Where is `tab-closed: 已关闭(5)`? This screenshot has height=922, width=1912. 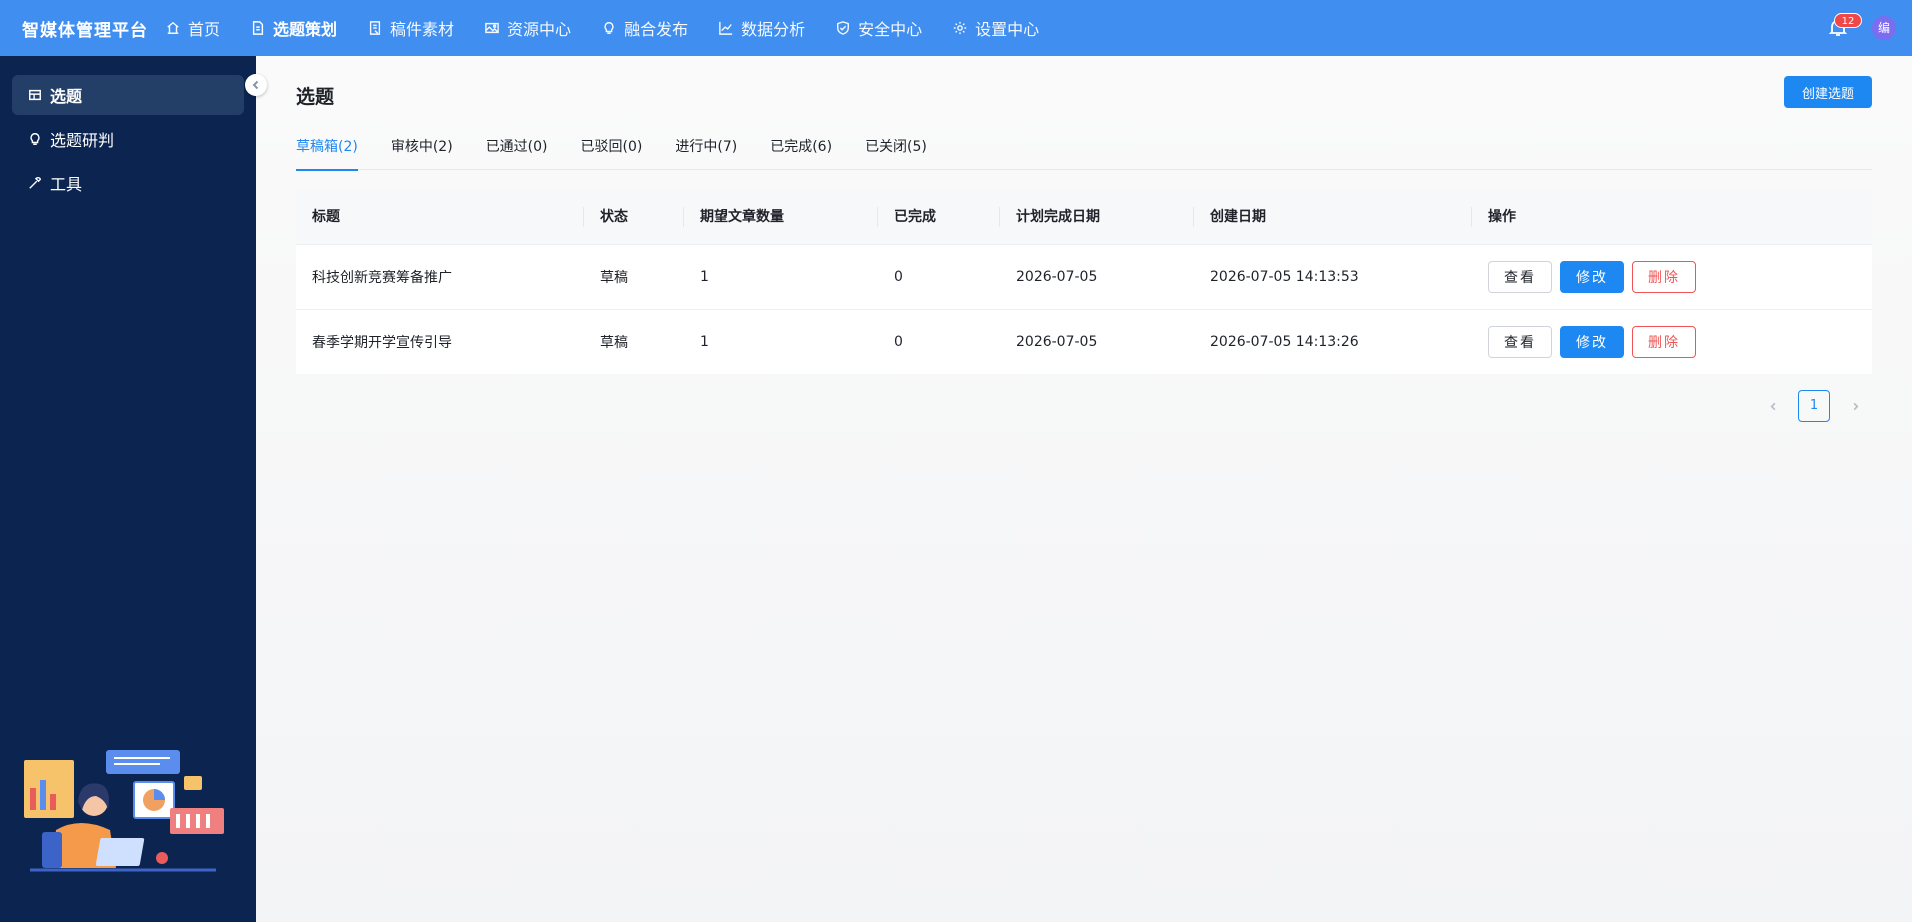
tab-closed: 已关闭(5) is located at coordinates (896, 151).